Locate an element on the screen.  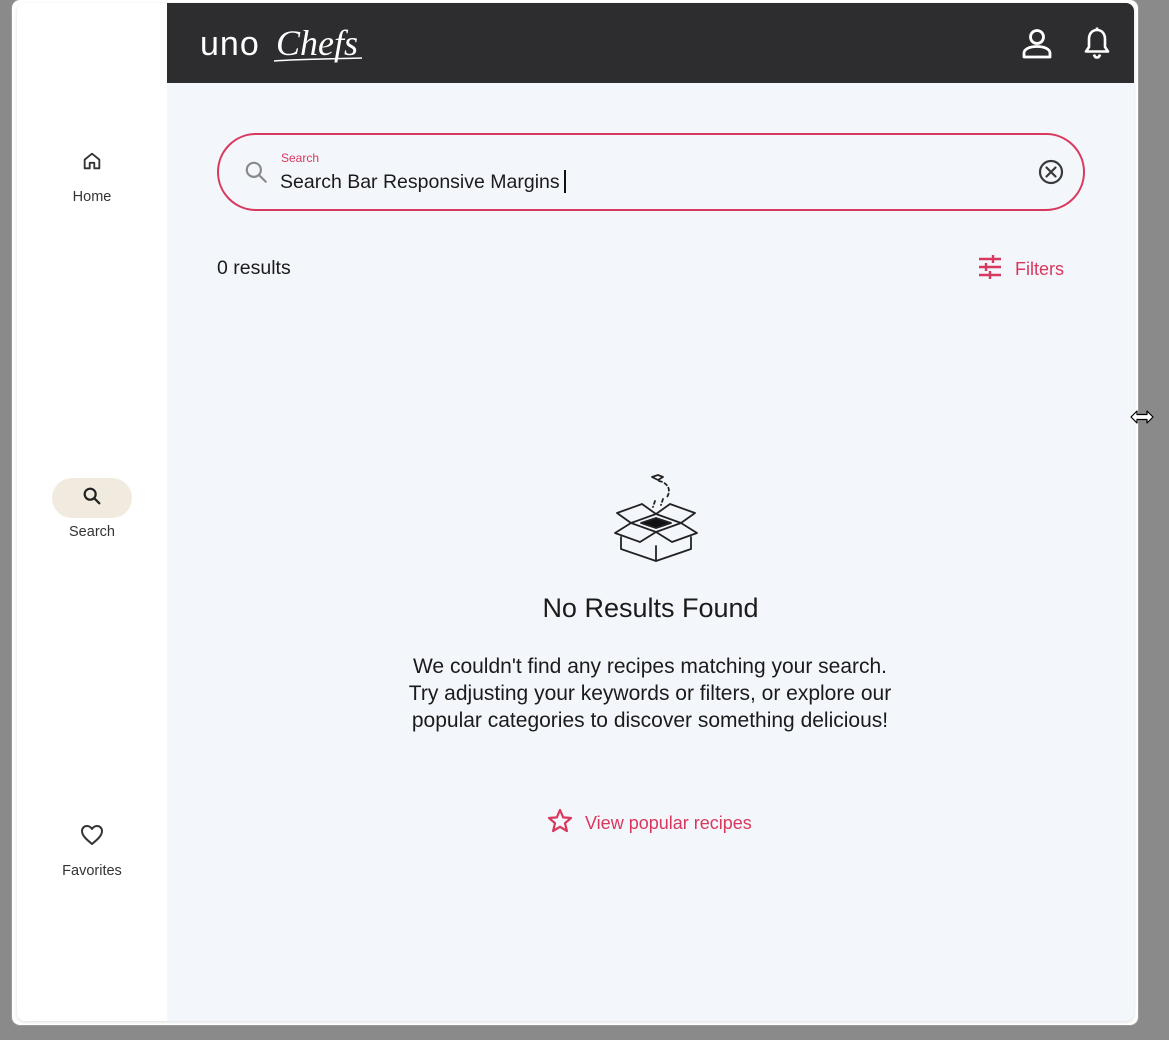
view-popular-recipes-button: View popular recipes is located at coordinates (649, 823).